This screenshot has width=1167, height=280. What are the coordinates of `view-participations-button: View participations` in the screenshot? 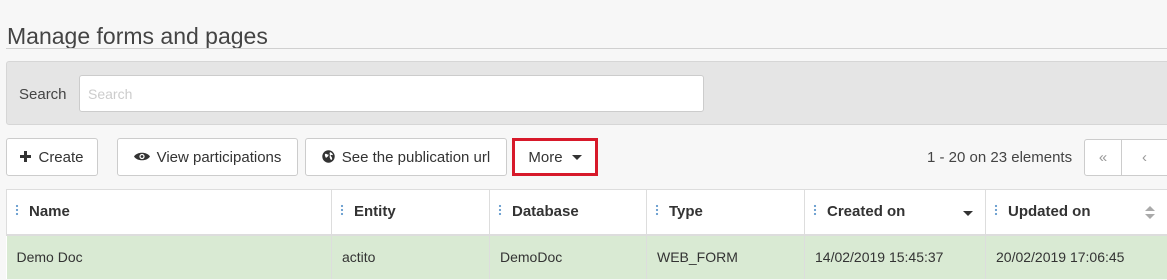 It's located at (207, 157).